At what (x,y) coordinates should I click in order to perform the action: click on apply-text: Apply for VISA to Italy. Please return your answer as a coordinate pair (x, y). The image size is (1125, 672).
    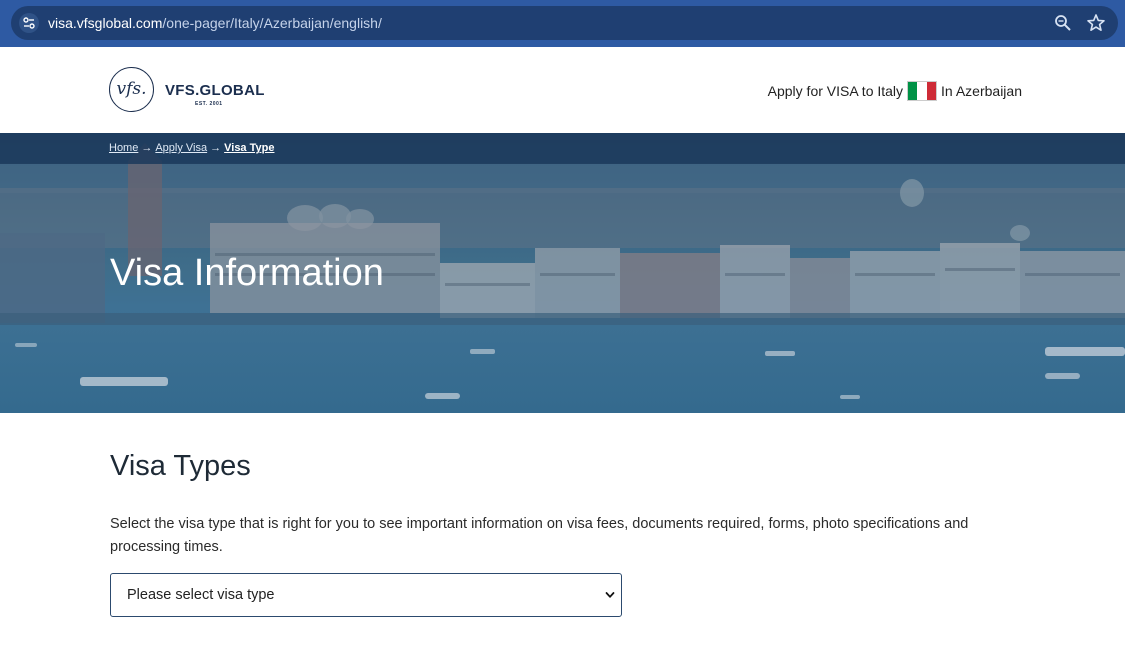
    Looking at the image, I should click on (835, 91).